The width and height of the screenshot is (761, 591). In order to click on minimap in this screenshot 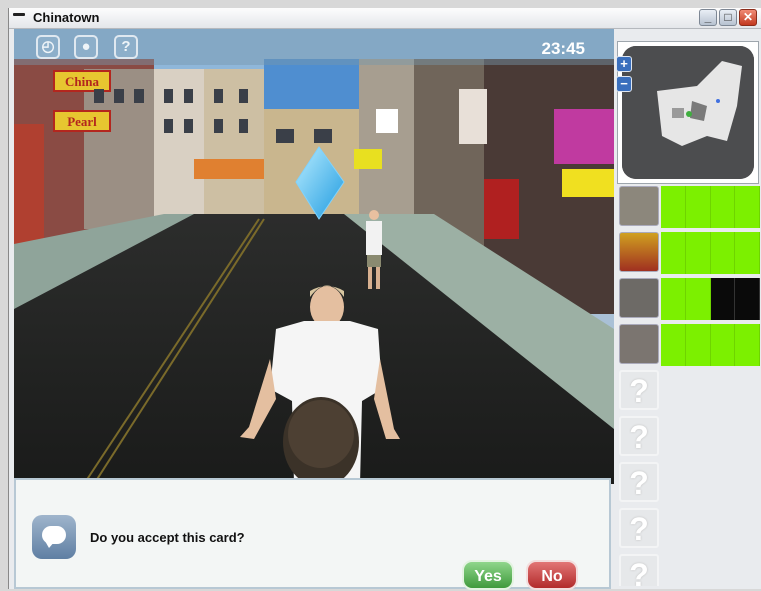, I will do `click(688, 112)`.